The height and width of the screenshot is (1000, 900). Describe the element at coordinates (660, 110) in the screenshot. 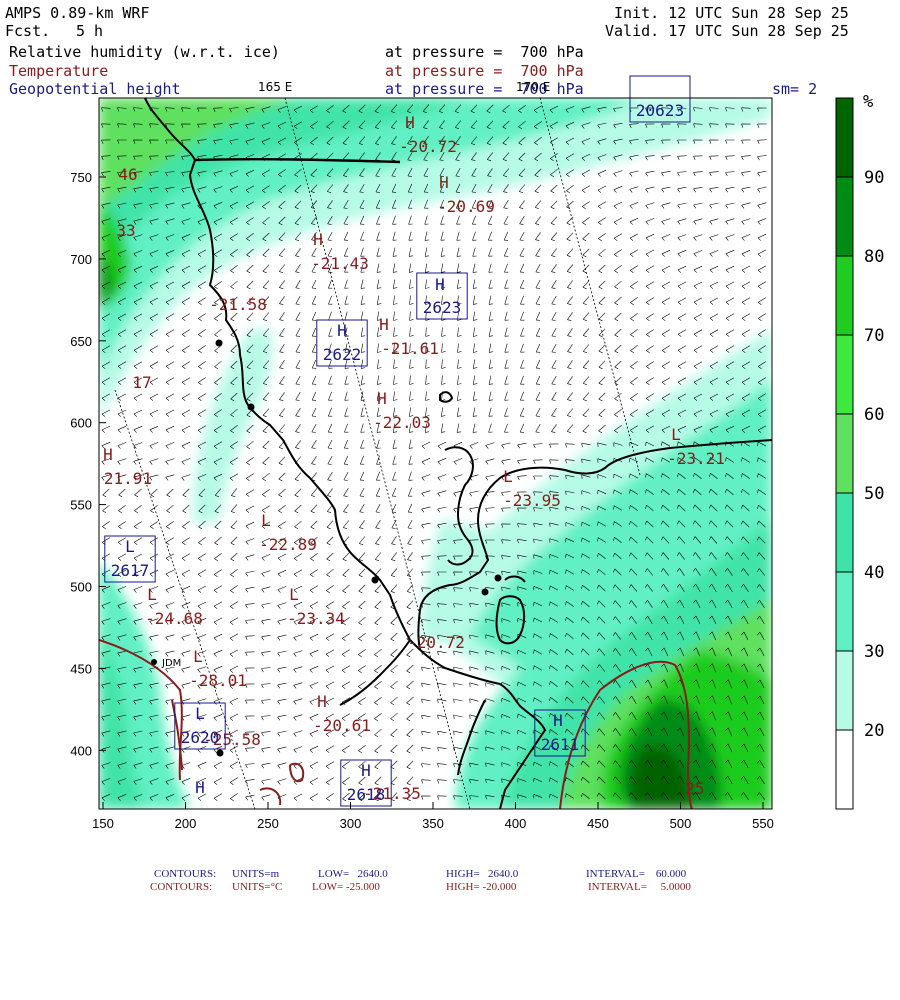

I see `height-label: 20623` at that location.